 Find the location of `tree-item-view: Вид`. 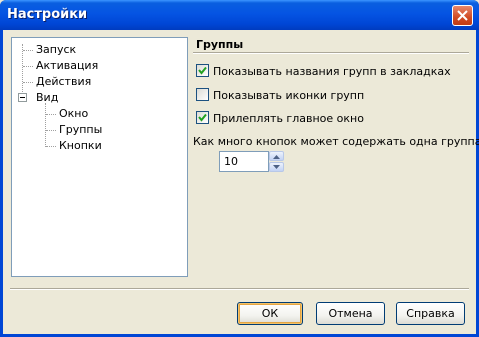

tree-item-view: Вид is located at coordinates (47, 97).